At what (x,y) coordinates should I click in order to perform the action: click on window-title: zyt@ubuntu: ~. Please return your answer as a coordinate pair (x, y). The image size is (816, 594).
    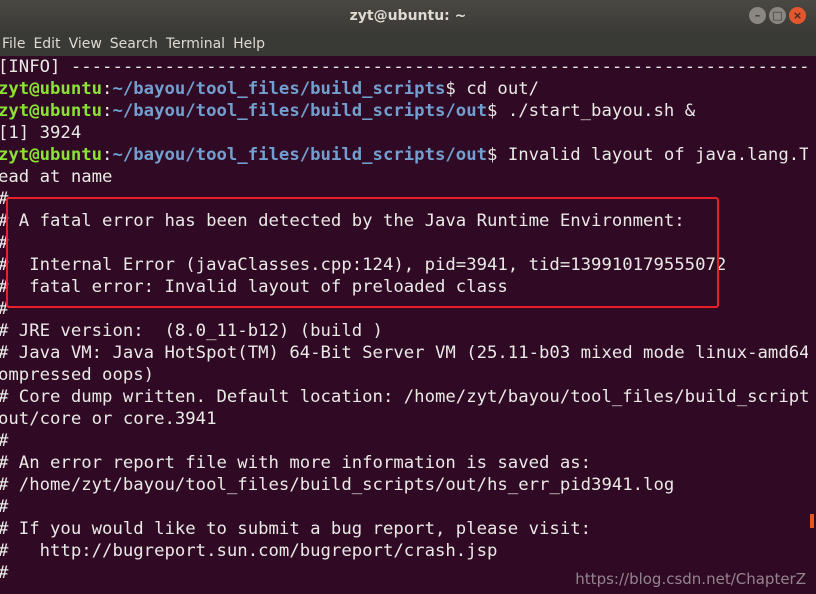
    Looking at the image, I should click on (408, 16).